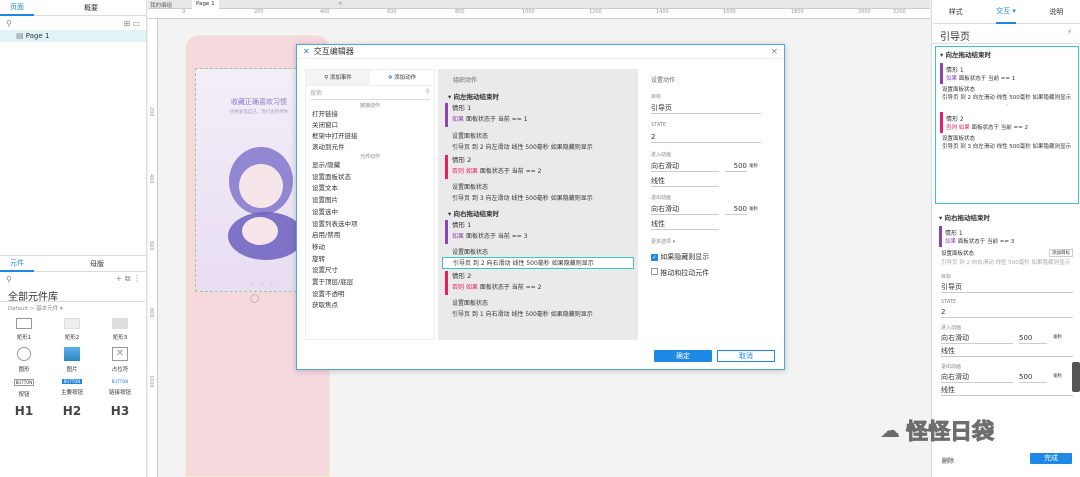  Describe the element at coordinates (254, 298) in the screenshot. I see `home-button-icon` at that location.